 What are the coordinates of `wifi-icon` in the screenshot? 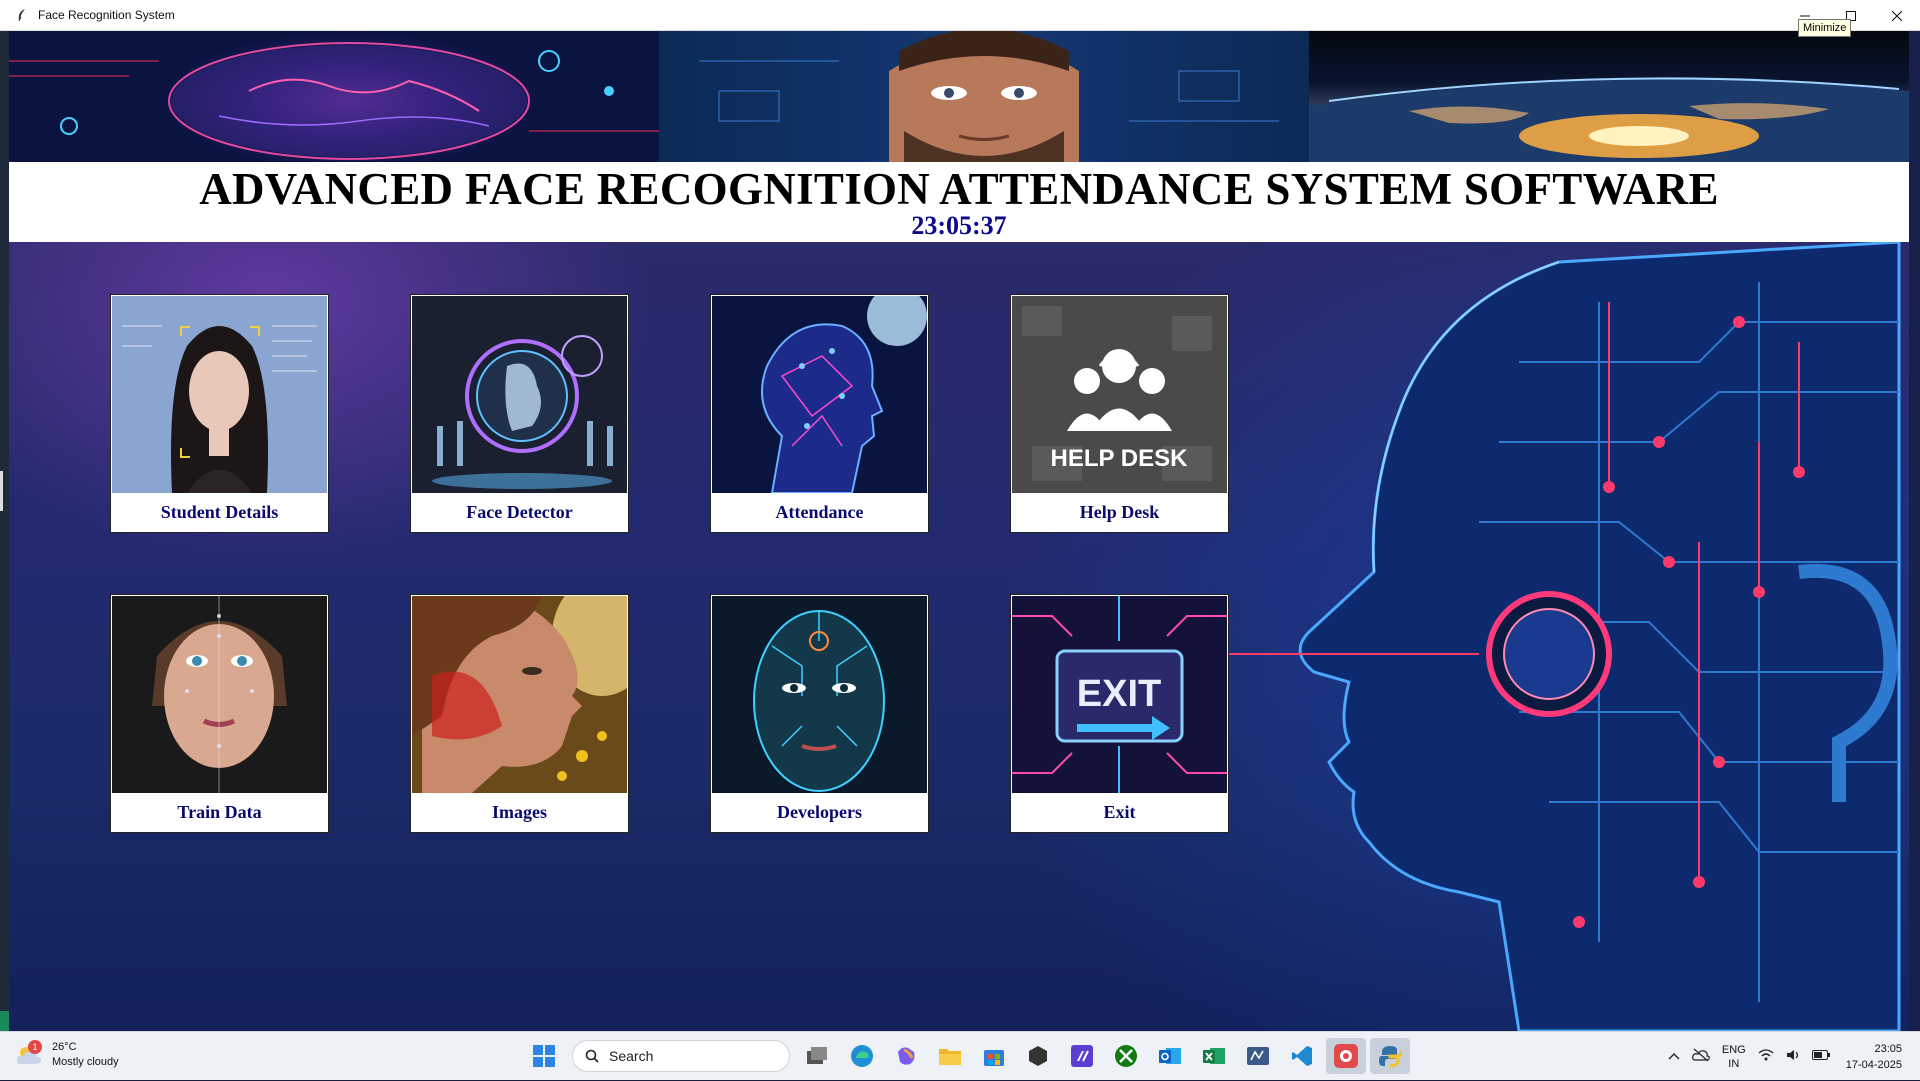 It's located at (1766, 1056).